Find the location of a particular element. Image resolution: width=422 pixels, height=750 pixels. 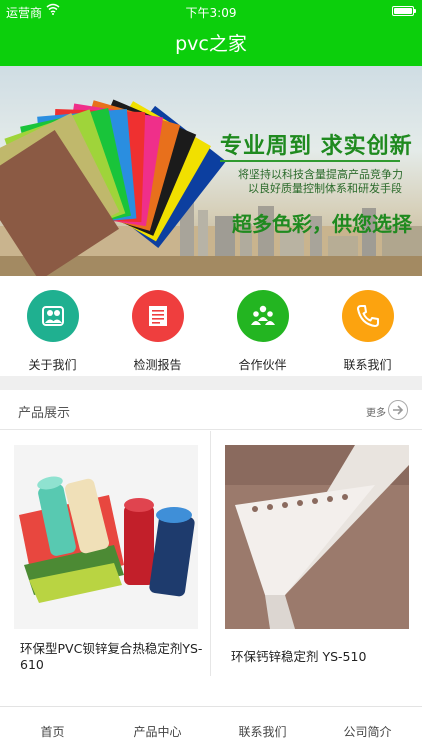

quick-link-contact-us: 联系我们 is located at coordinates (367, 331).